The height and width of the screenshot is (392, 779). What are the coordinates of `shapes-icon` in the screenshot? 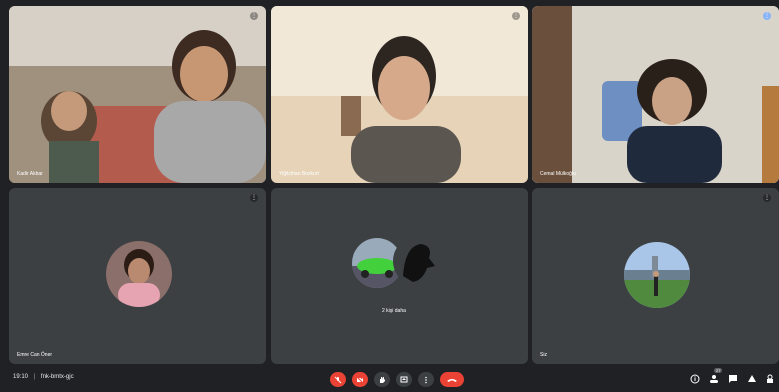 It's located at (752, 378).